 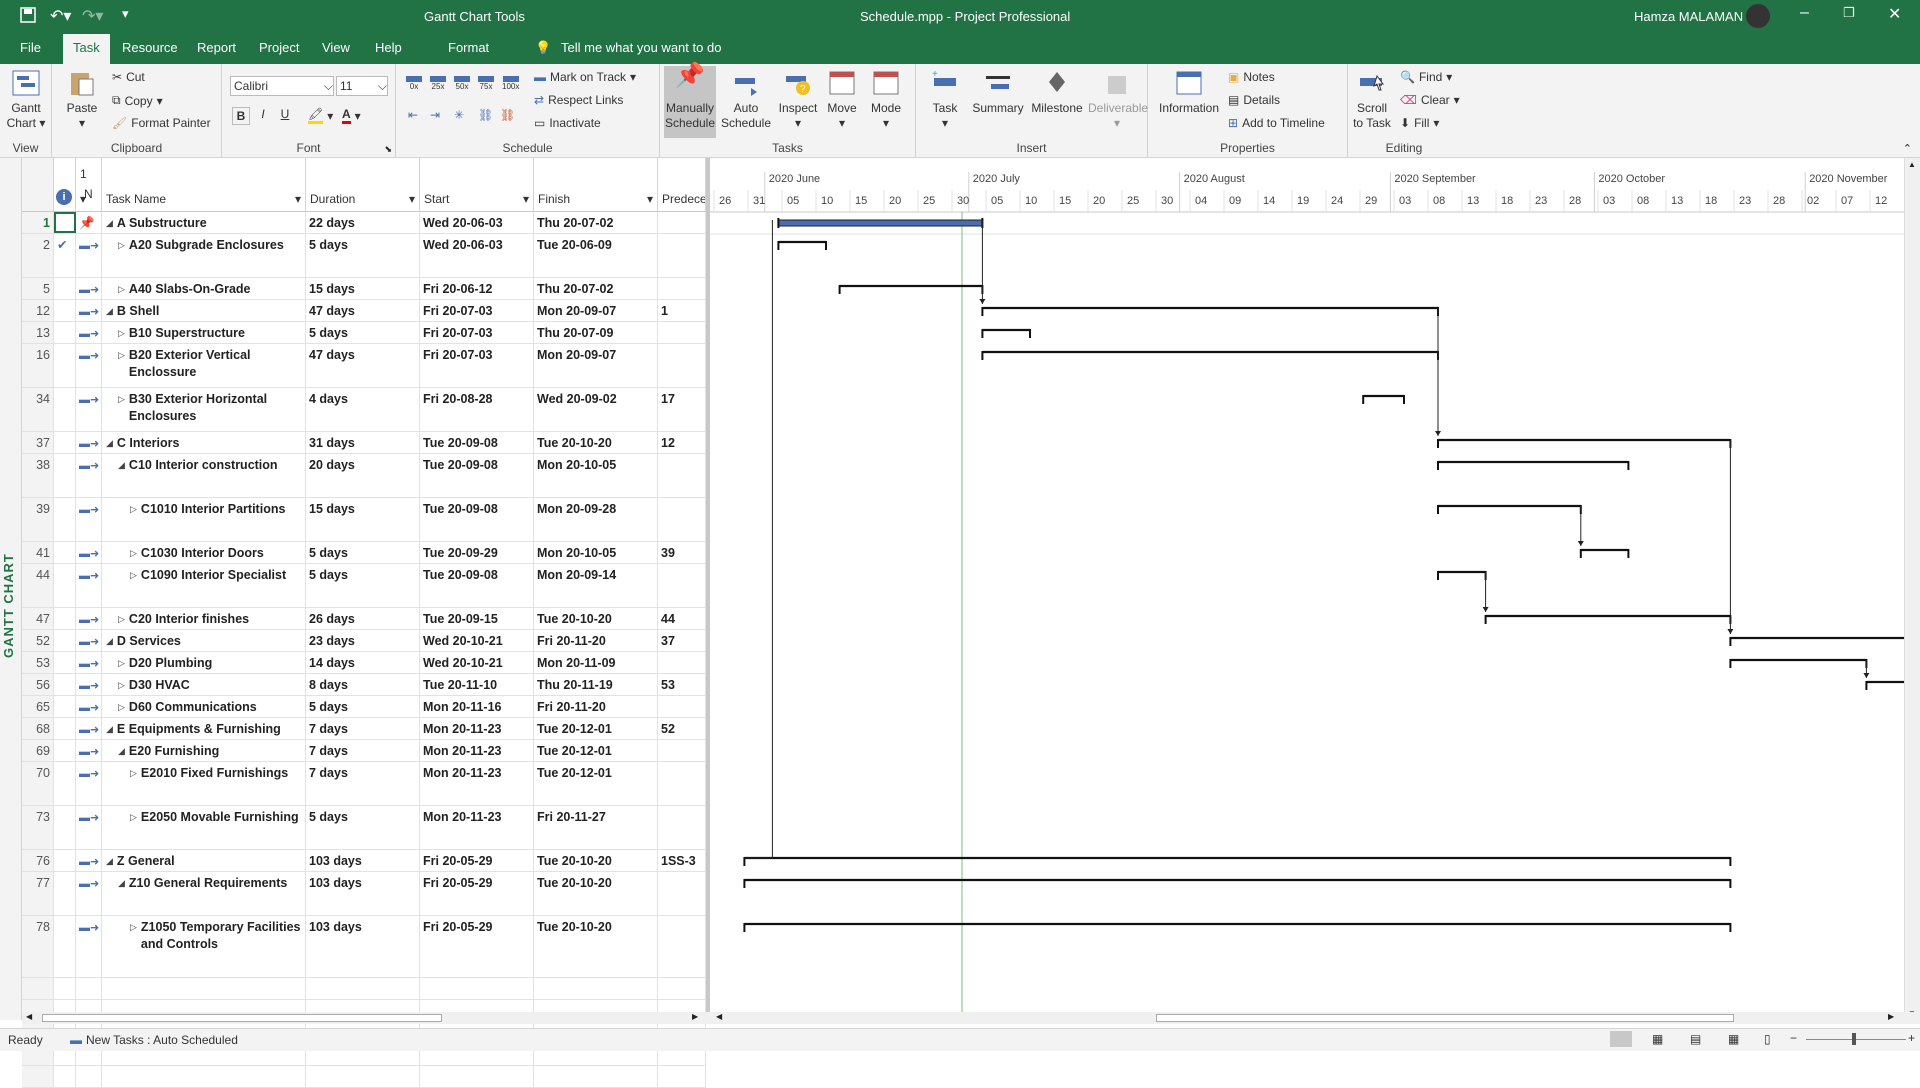 What do you see at coordinates (1430, 100) in the screenshot?
I see `clear-button: ⌫ Clear ▾` at bounding box center [1430, 100].